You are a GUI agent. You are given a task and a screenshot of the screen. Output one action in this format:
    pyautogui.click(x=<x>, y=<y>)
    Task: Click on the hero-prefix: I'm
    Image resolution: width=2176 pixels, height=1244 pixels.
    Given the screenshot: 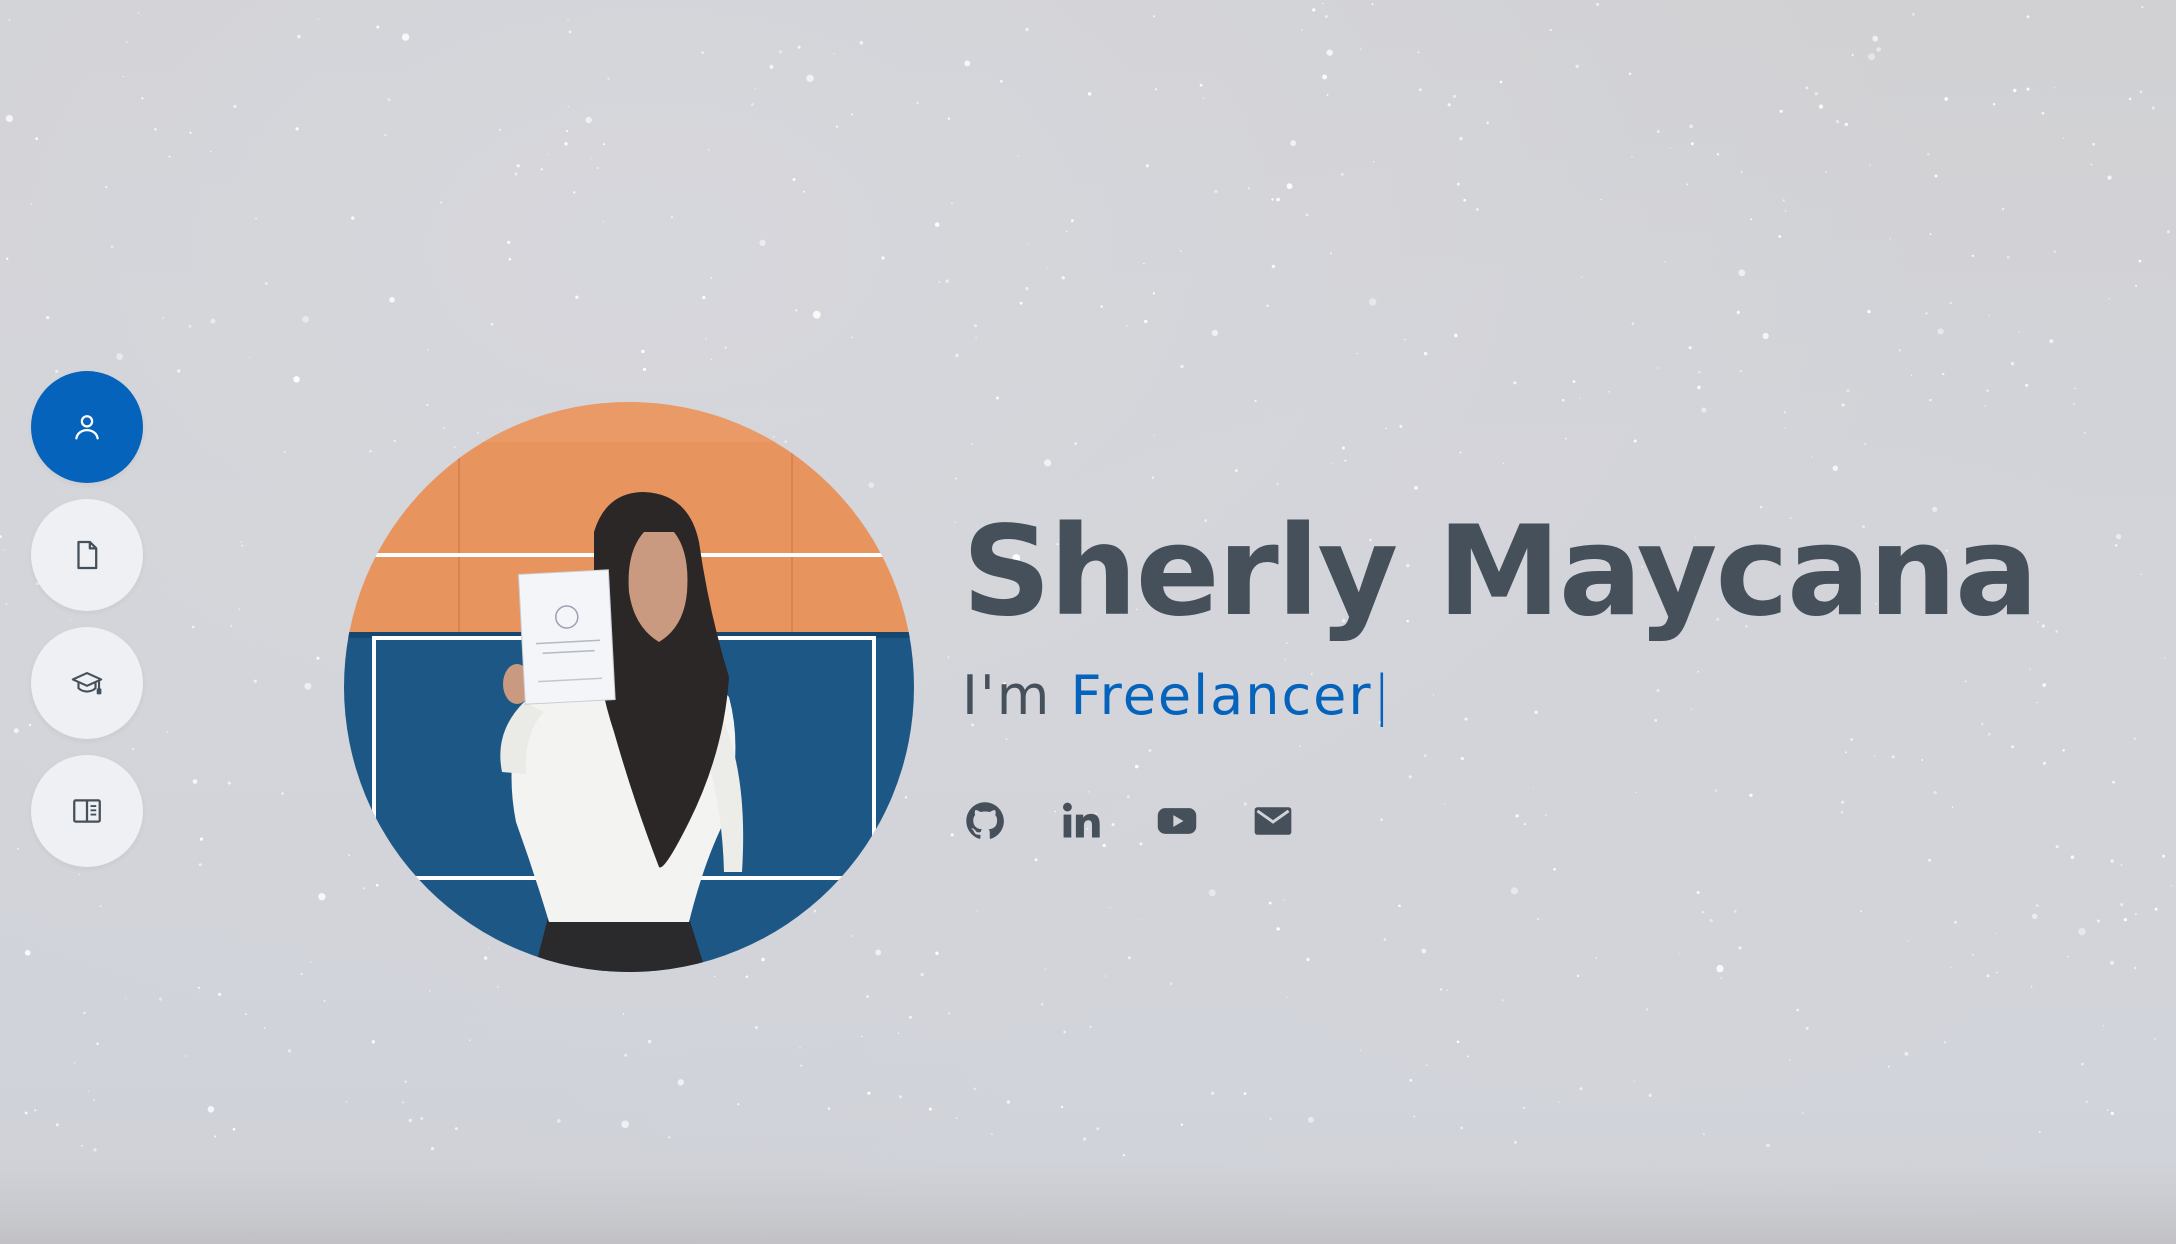 What is the action you would take?
    pyautogui.click(x=1016, y=695)
    